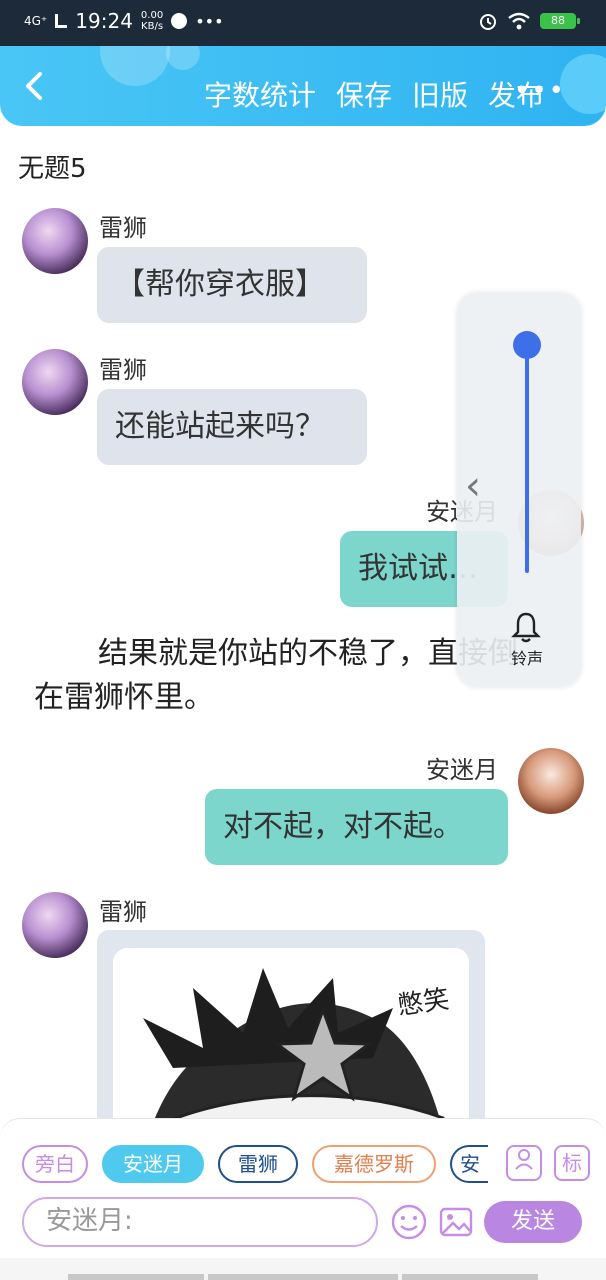  I want to click on back-icon, so click(35, 86).